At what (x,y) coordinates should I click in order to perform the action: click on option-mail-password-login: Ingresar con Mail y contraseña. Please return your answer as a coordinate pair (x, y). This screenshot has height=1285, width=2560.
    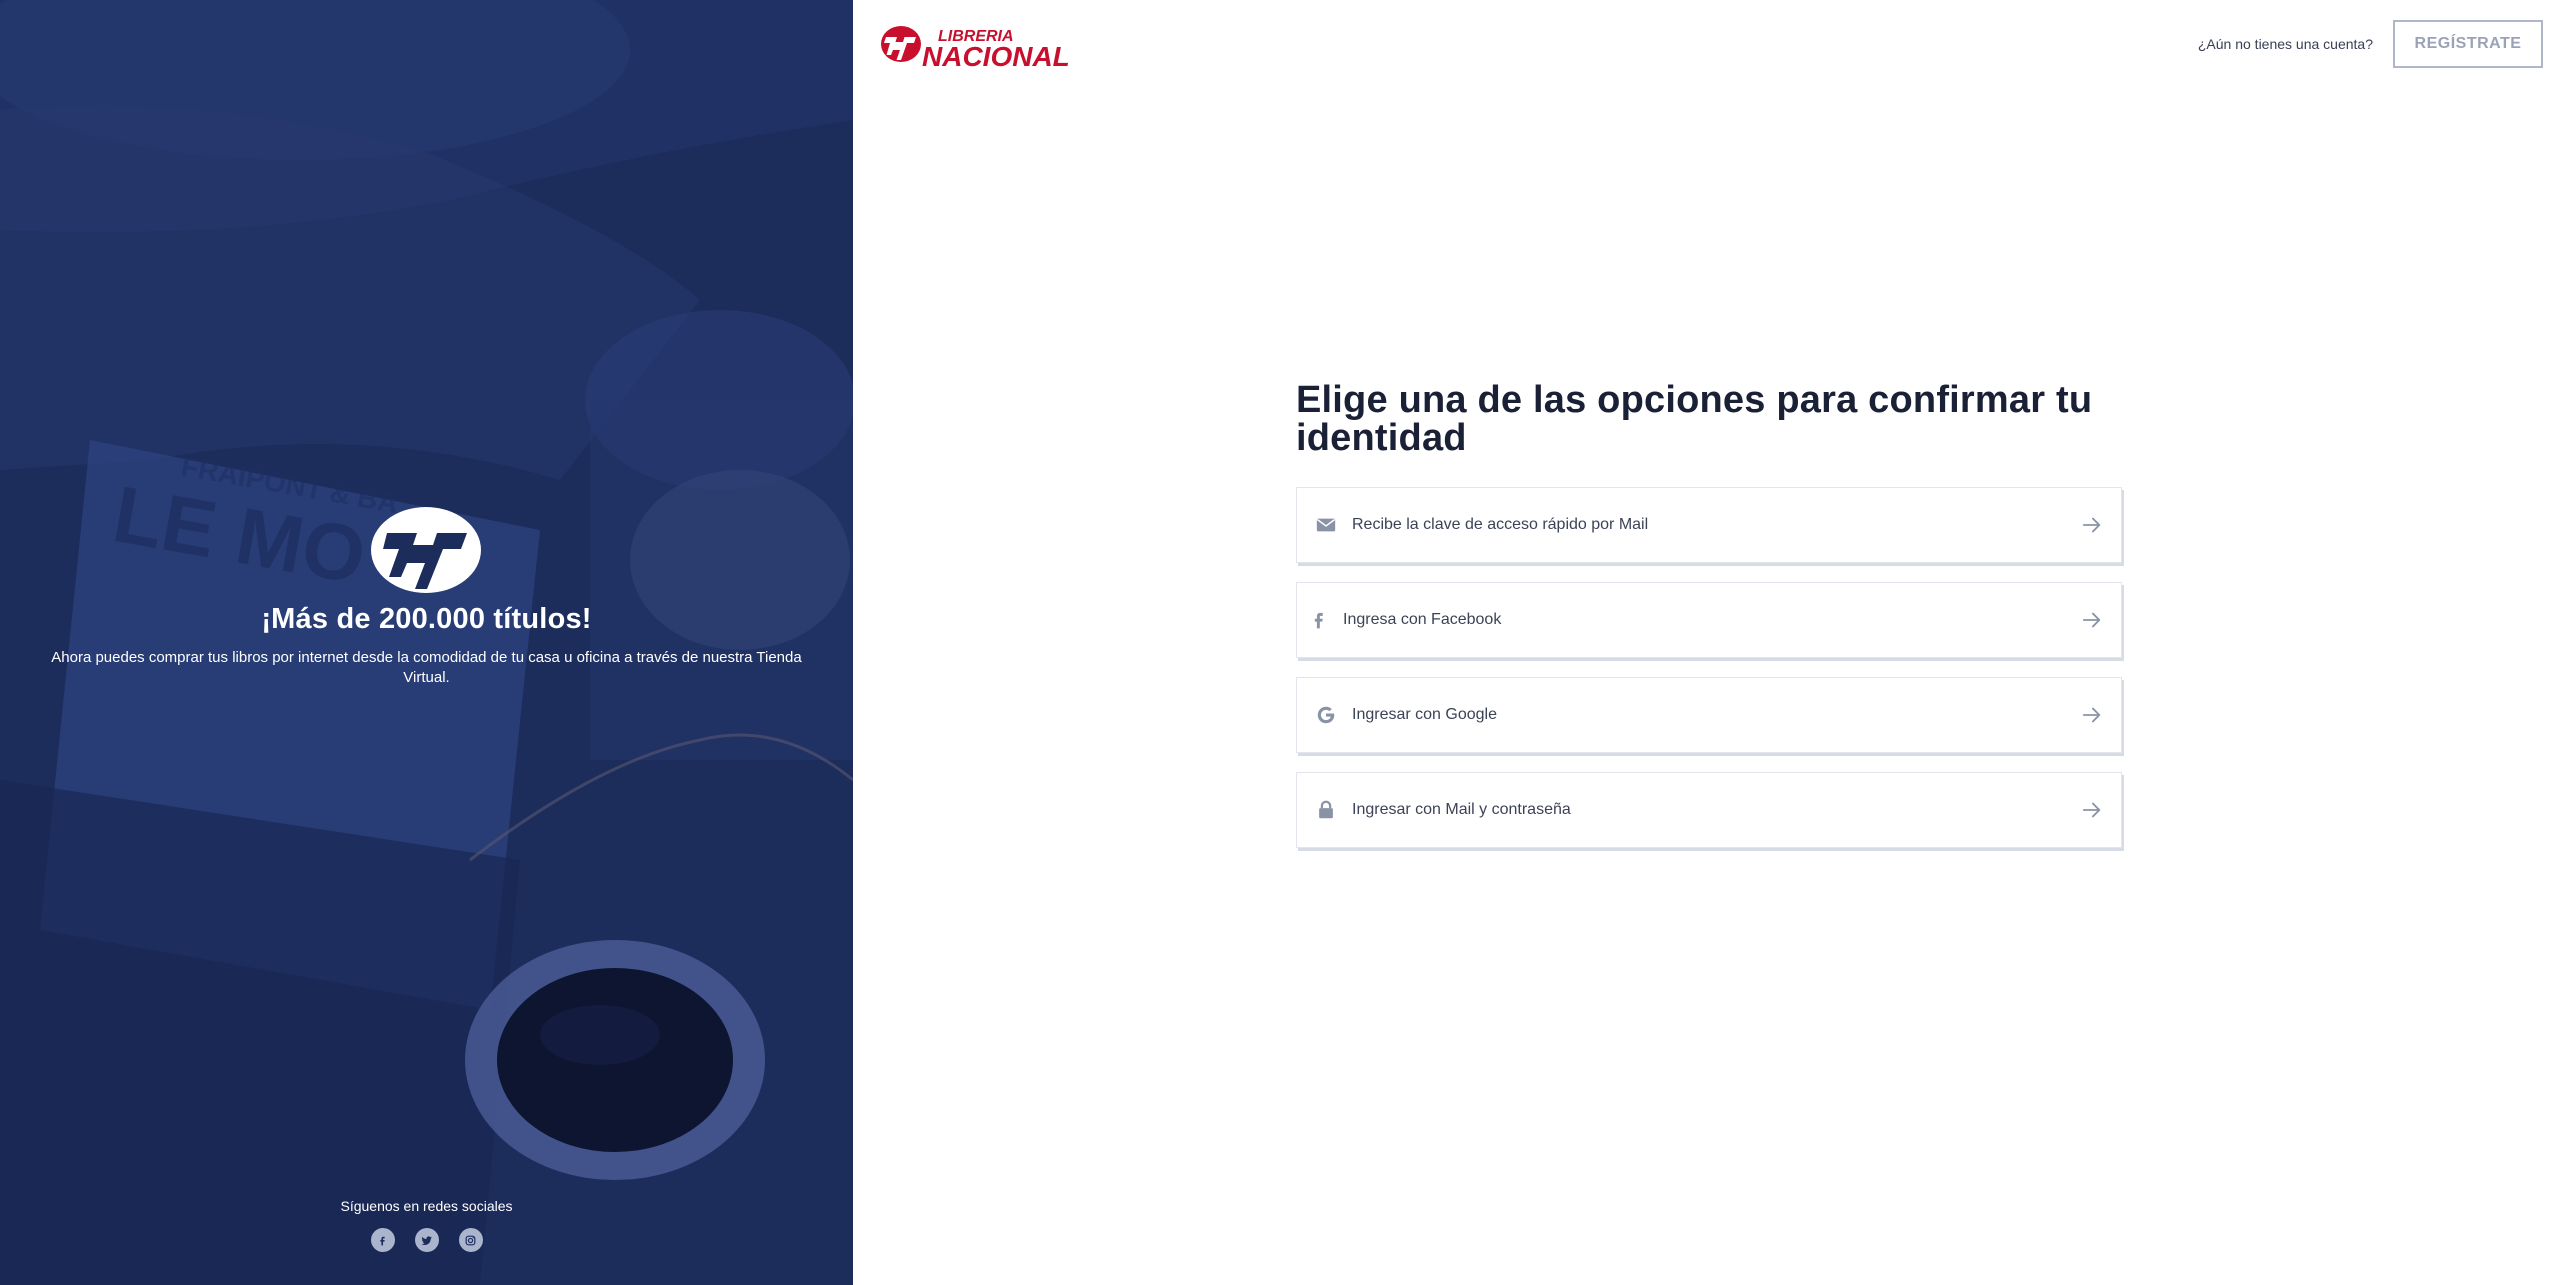
    Looking at the image, I should click on (1709, 810).